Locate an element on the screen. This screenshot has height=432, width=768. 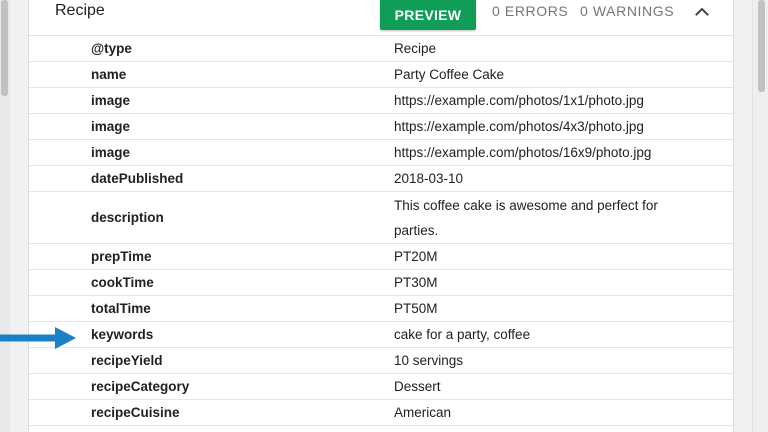
chevron-up-icon is located at coordinates (702, 11).